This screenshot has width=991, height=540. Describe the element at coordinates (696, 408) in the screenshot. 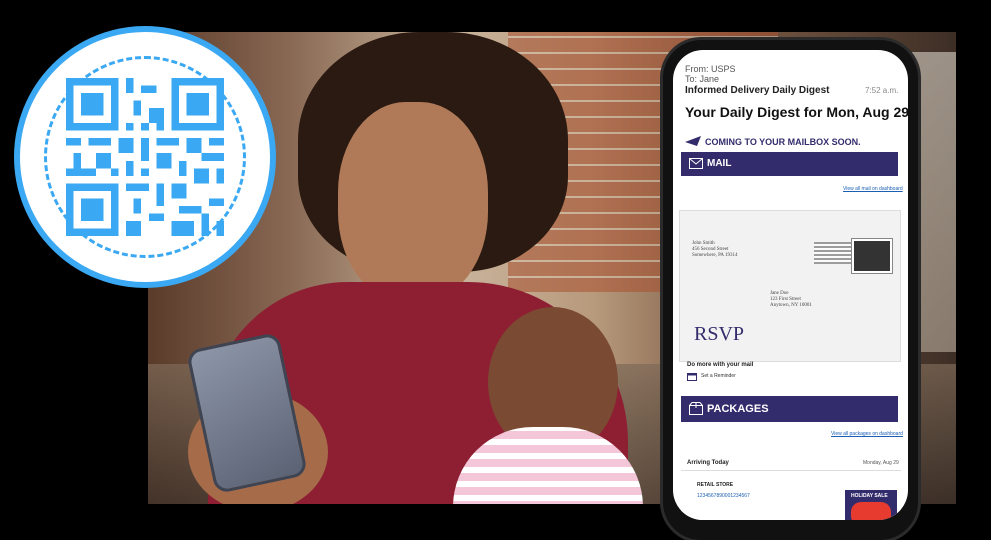

I see `package-icon` at that location.